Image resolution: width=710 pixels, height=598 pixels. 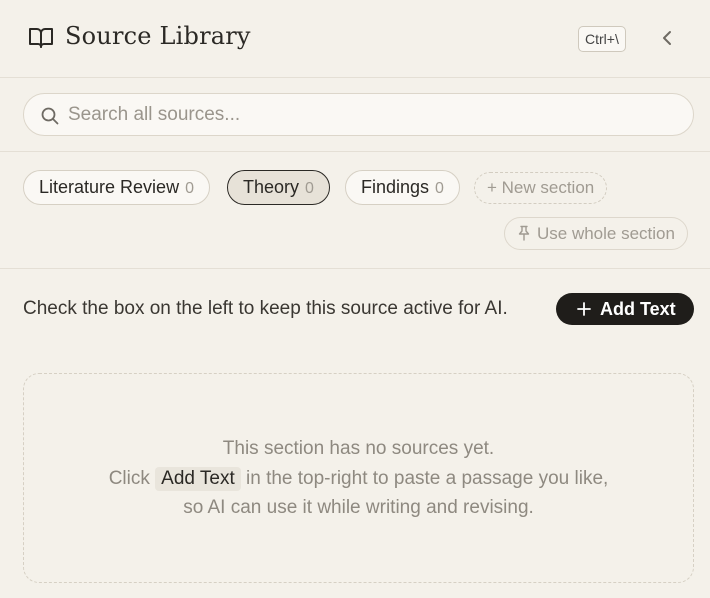 I want to click on tab-theory: Theory 0, so click(x=278, y=187).